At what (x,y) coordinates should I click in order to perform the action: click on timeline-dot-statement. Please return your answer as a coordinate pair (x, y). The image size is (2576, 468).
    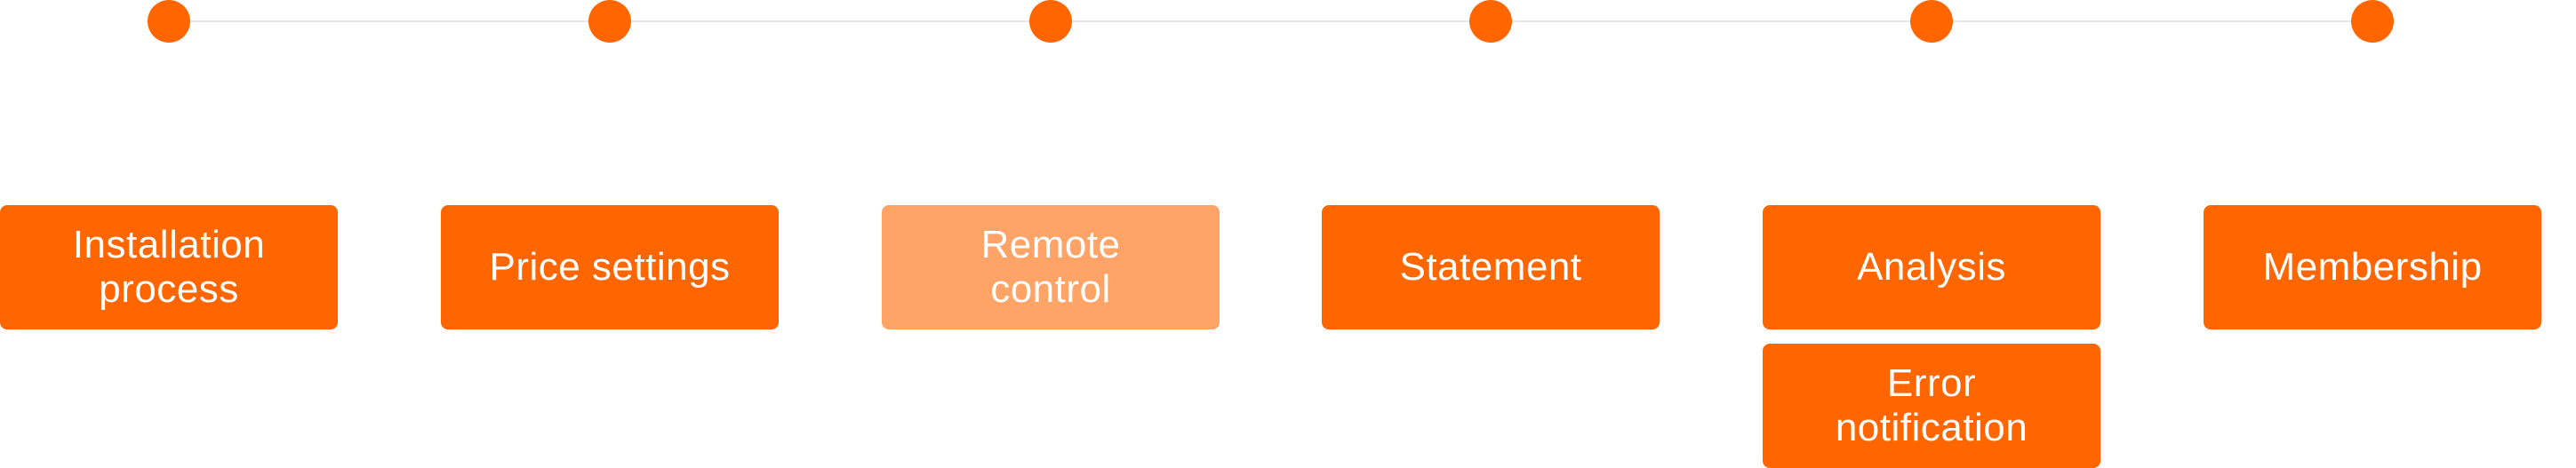
    Looking at the image, I should click on (1490, 21).